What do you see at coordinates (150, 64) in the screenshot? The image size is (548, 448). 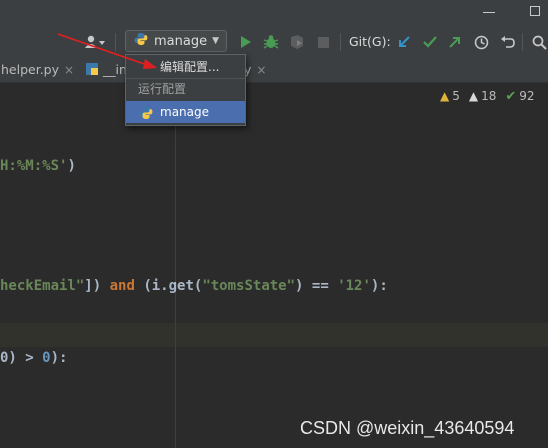 I see `annotation-arrowhead` at bounding box center [150, 64].